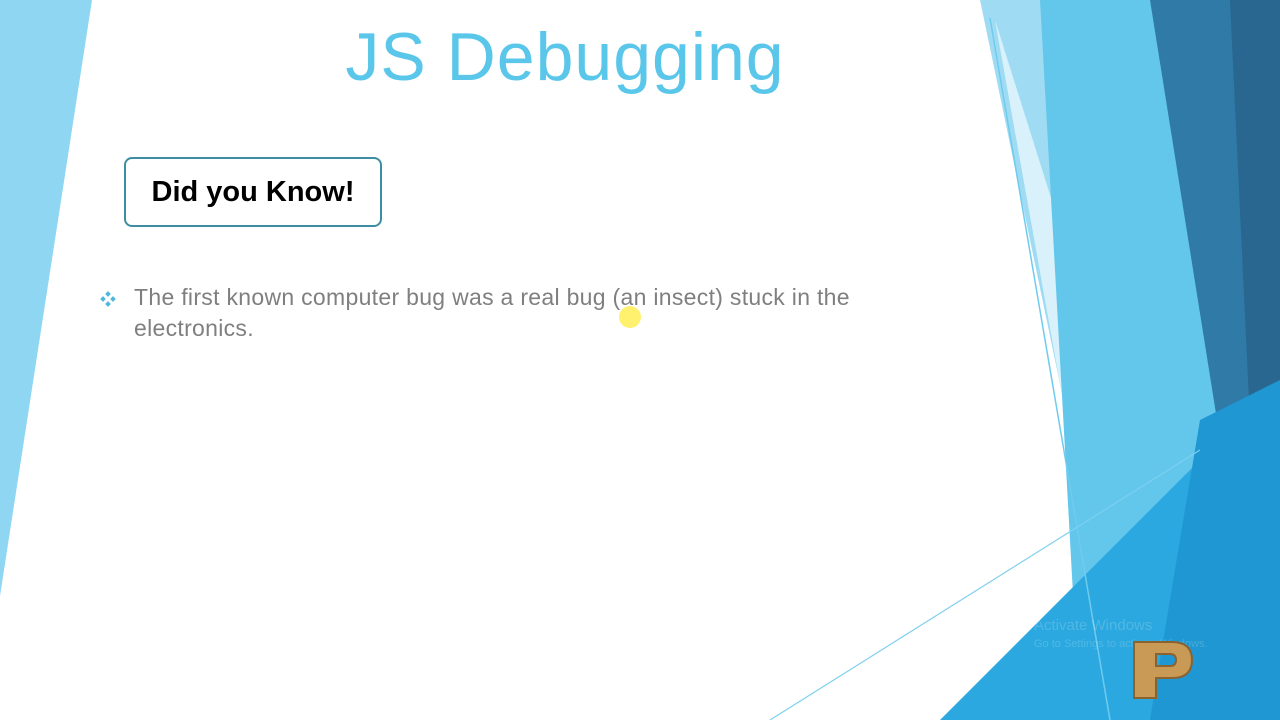 The image size is (1280, 720). What do you see at coordinates (1093, 625) in the screenshot?
I see `watermark-line-1: Activate Windows` at bounding box center [1093, 625].